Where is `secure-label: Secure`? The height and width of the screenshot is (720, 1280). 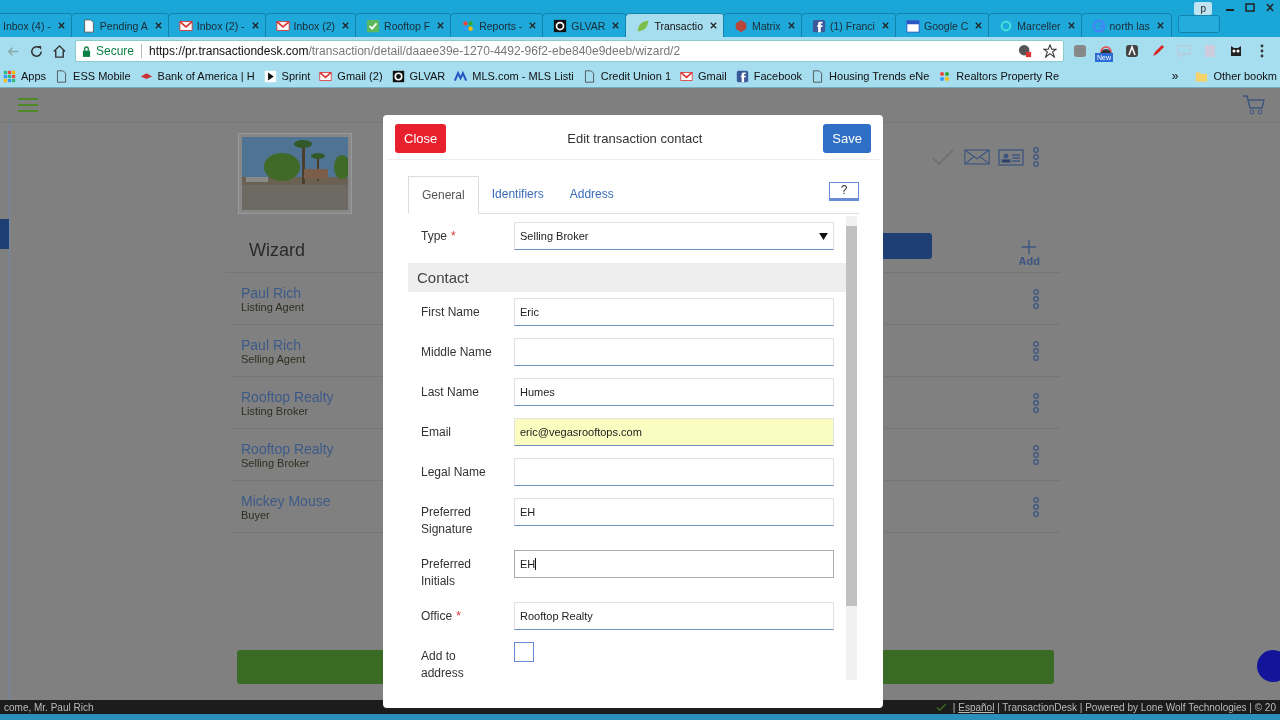 secure-label: Secure is located at coordinates (115, 51).